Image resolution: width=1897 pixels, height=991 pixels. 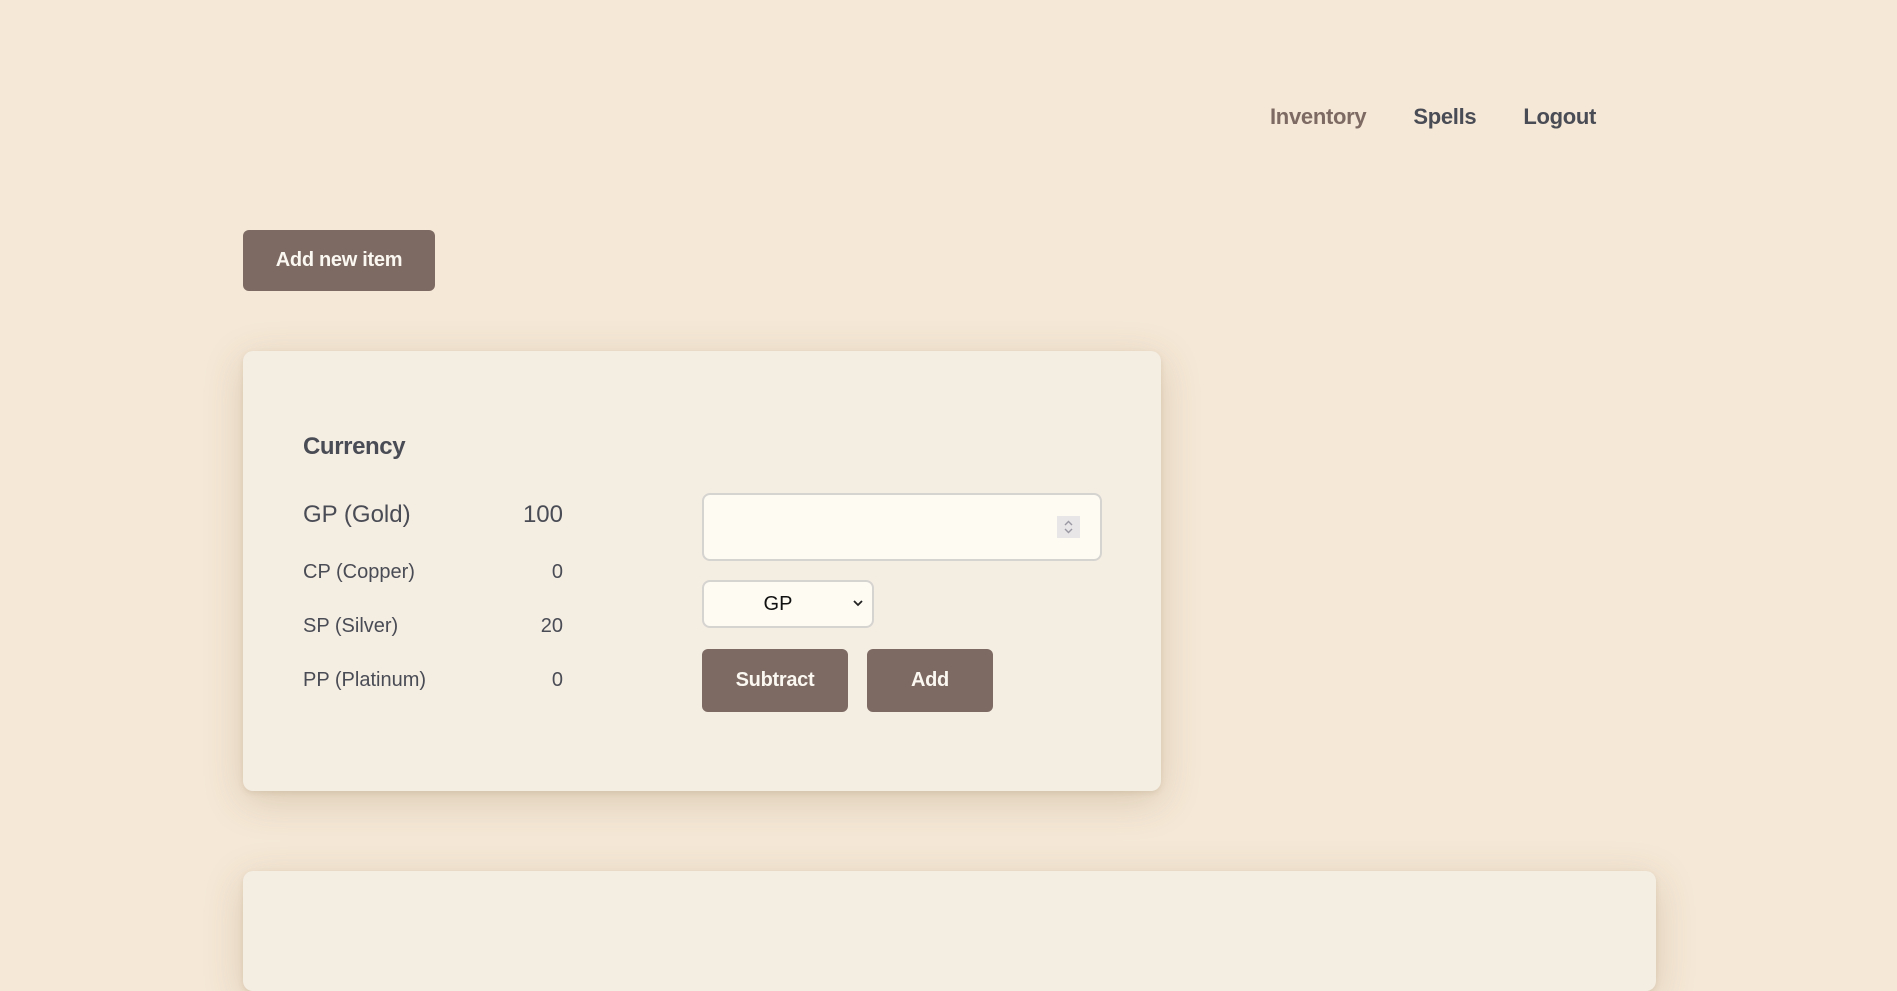 I want to click on amount-input-container, so click(x=902, y=527).